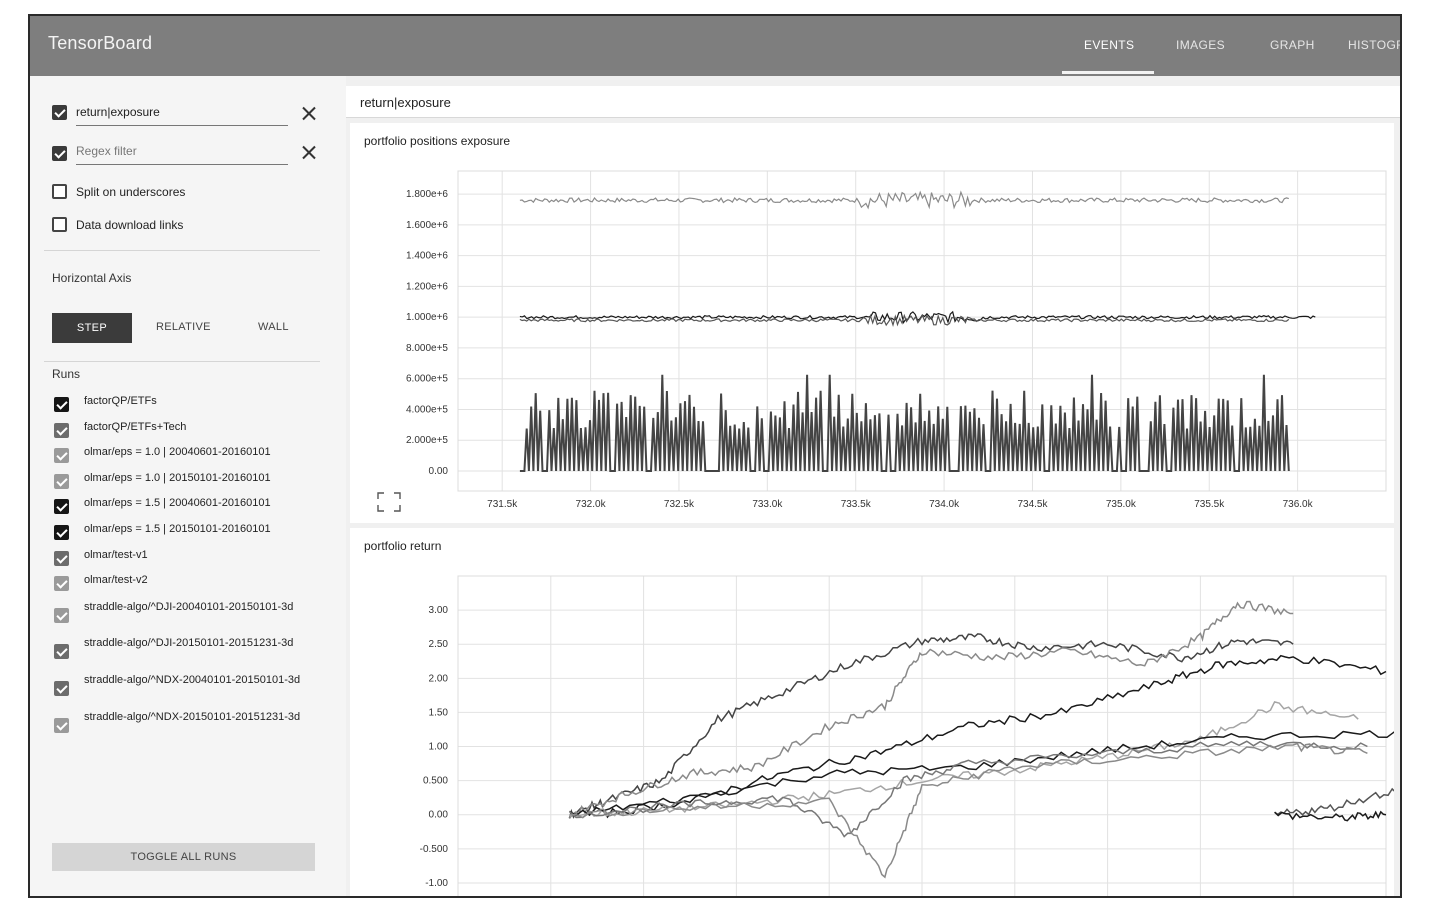 The width and height of the screenshot is (1432, 912). What do you see at coordinates (427, 440) in the screenshot?
I see `y-tick-label: 2.000e+5` at bounding box center [427, 440].